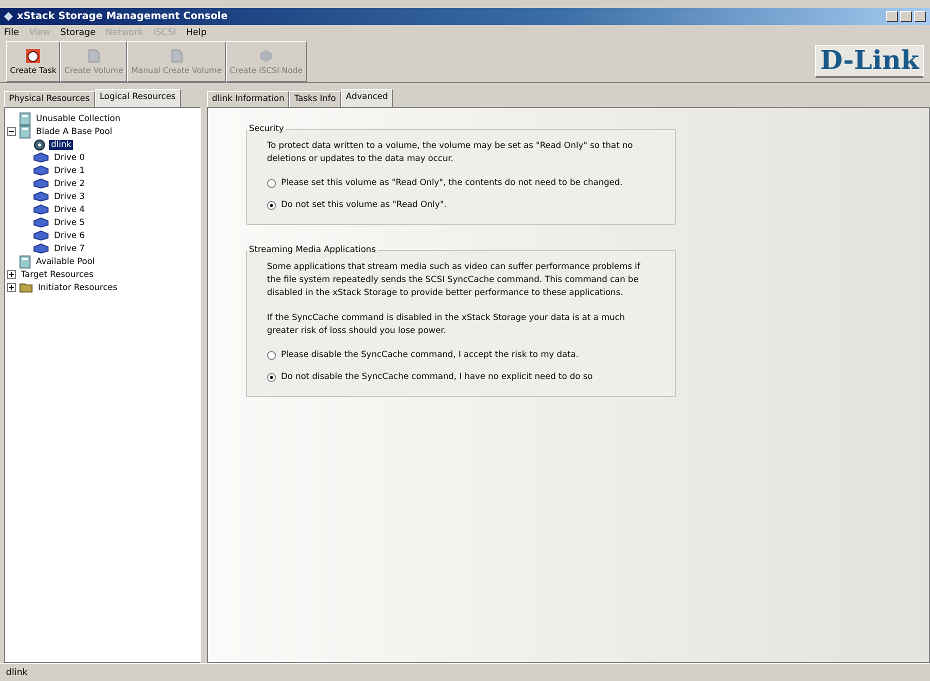 This screenshot has height=681, width=930. Describe the element at coordinates (12, 33) in the screenshot. I see `menu-item: File` at that location.